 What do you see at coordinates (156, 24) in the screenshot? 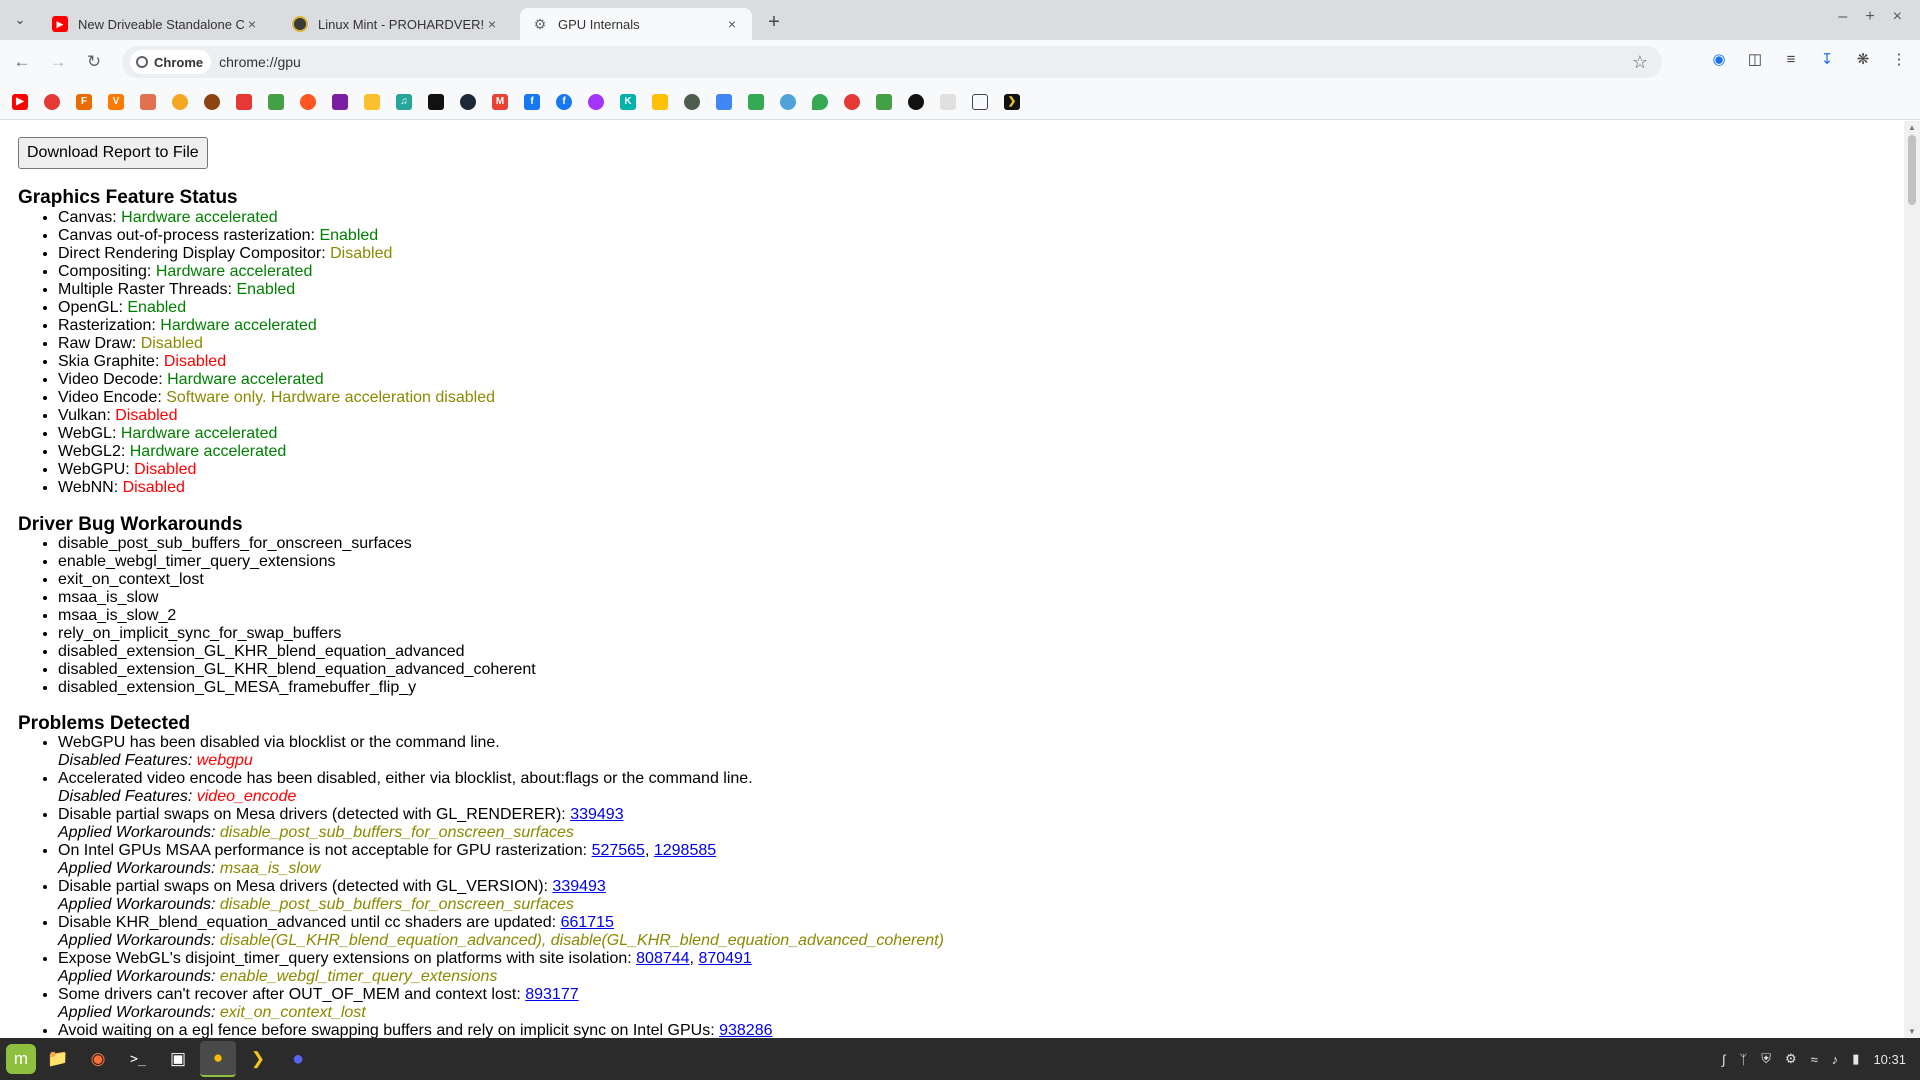
I see `tab-0: ▶ New Driveable Standalone C ×` at bounding box center [156, 24].